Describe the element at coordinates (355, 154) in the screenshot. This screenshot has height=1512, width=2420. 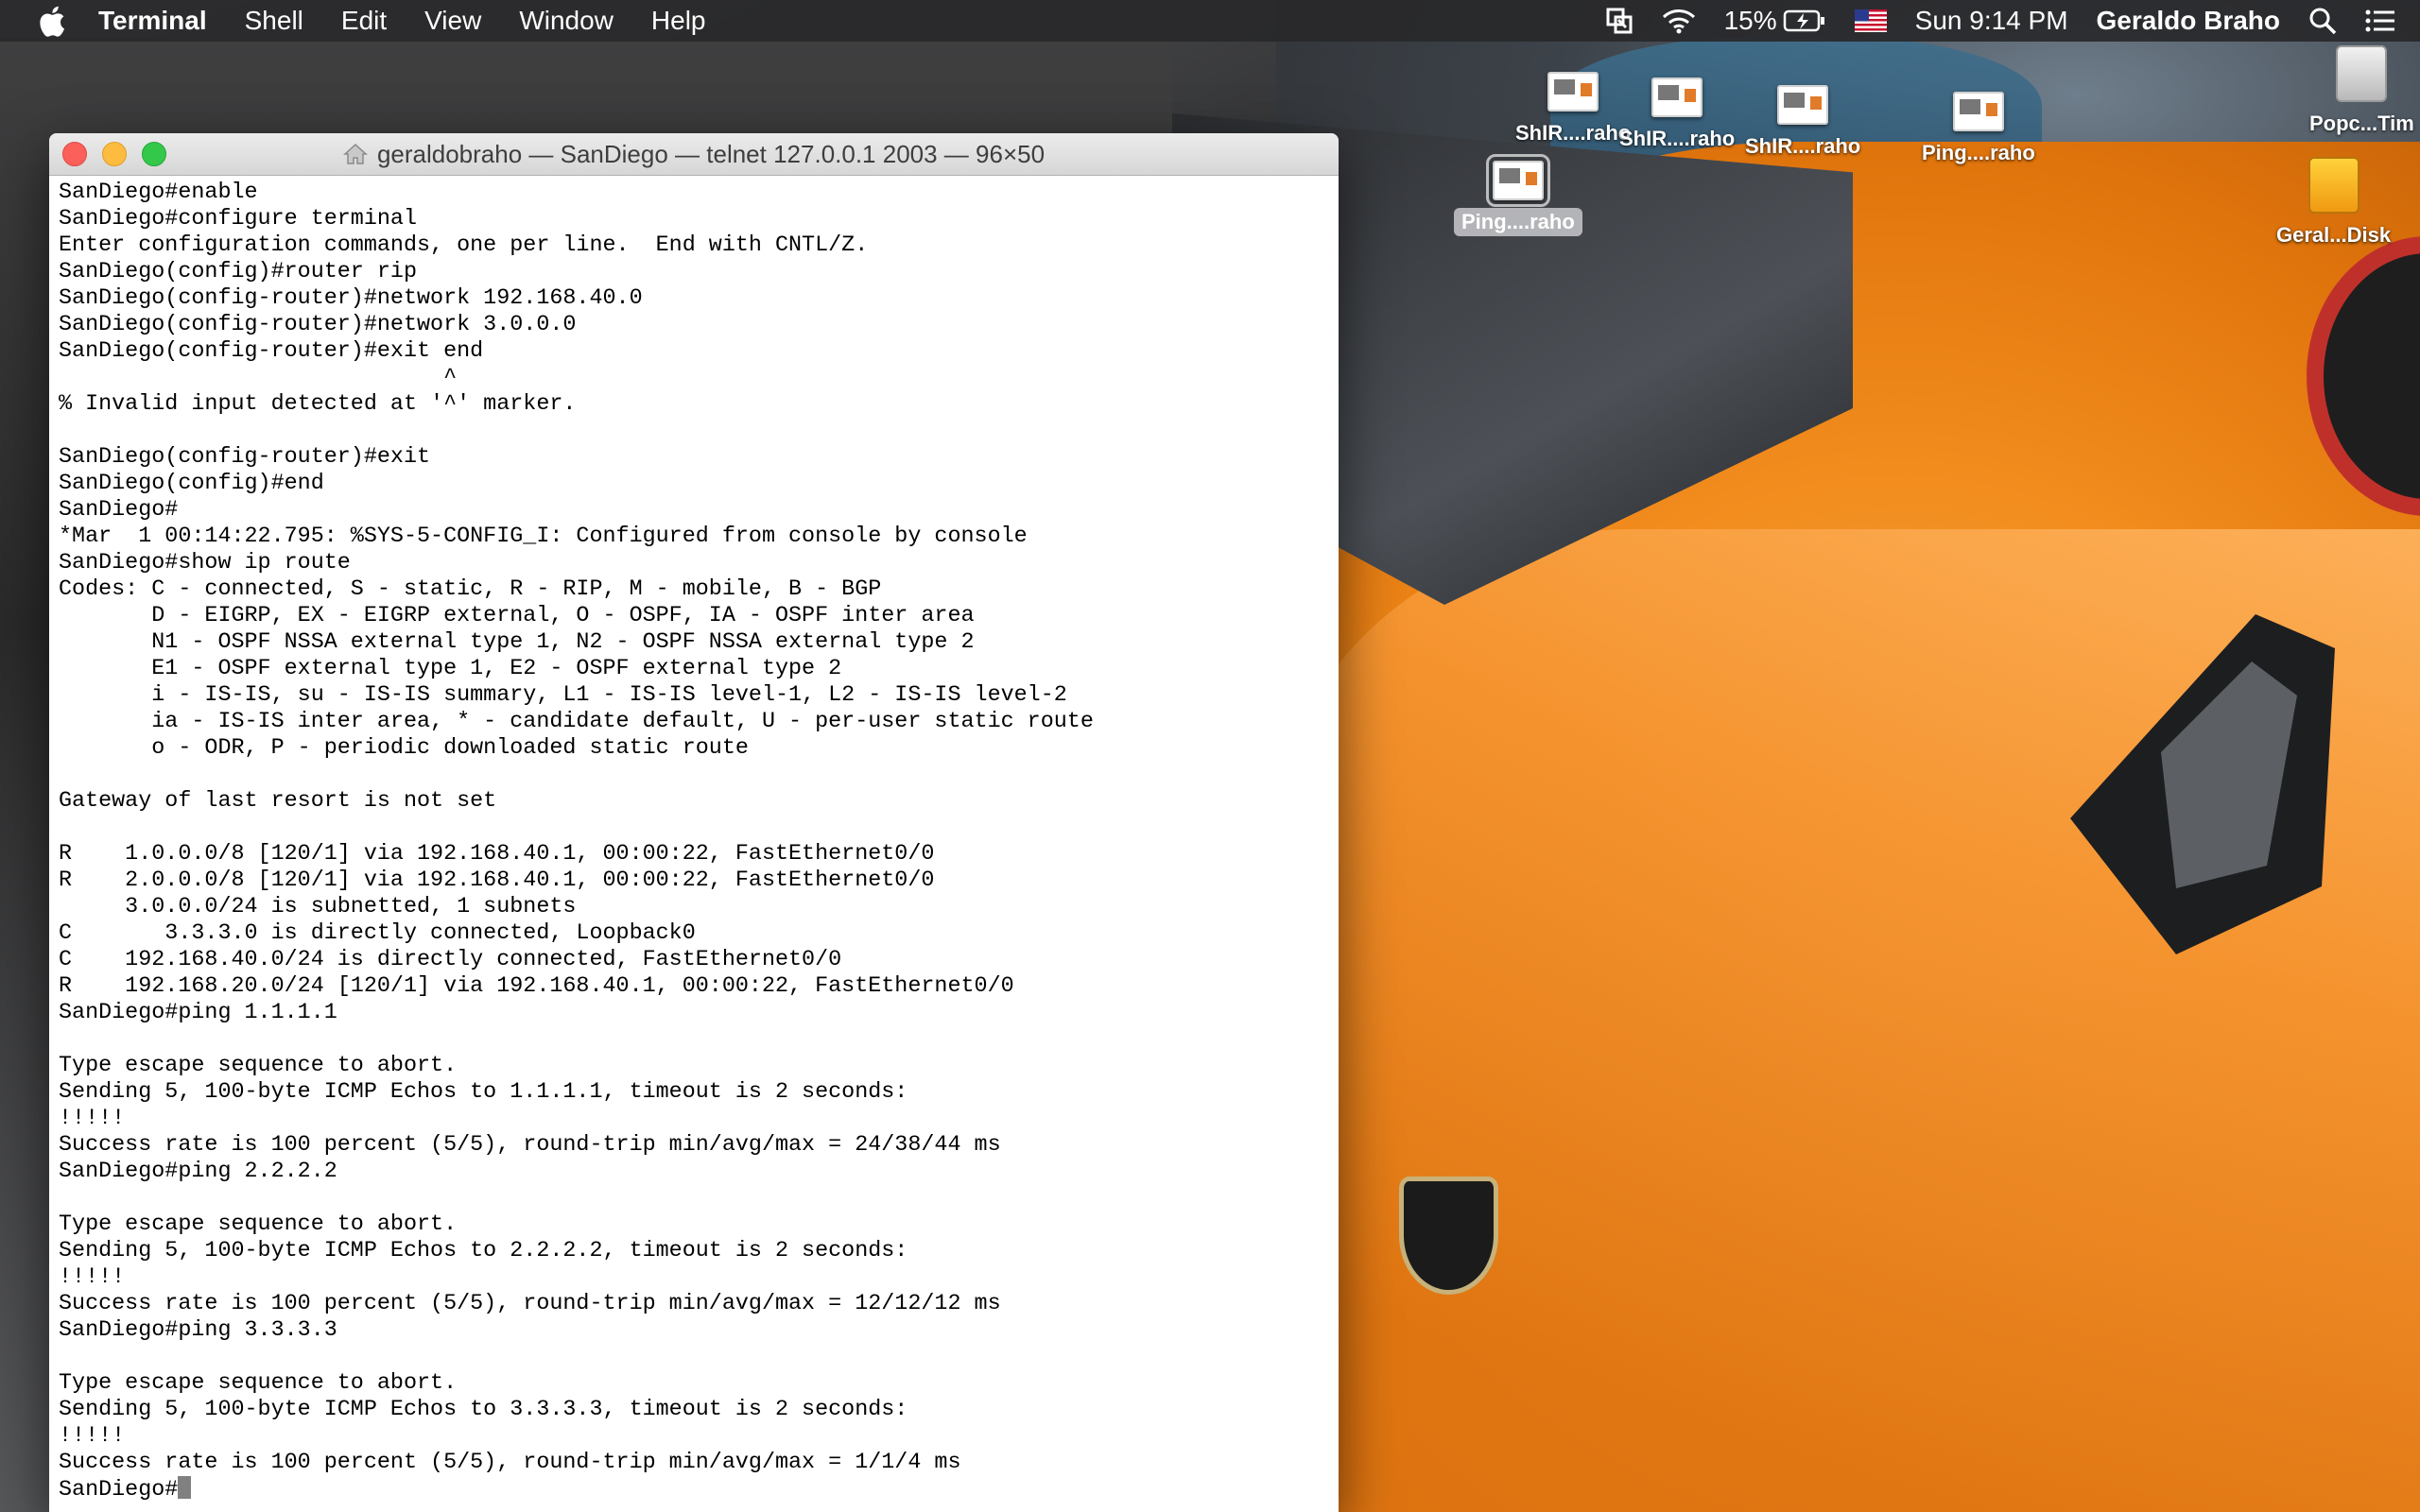
I see `home-folder-icon` at that location.